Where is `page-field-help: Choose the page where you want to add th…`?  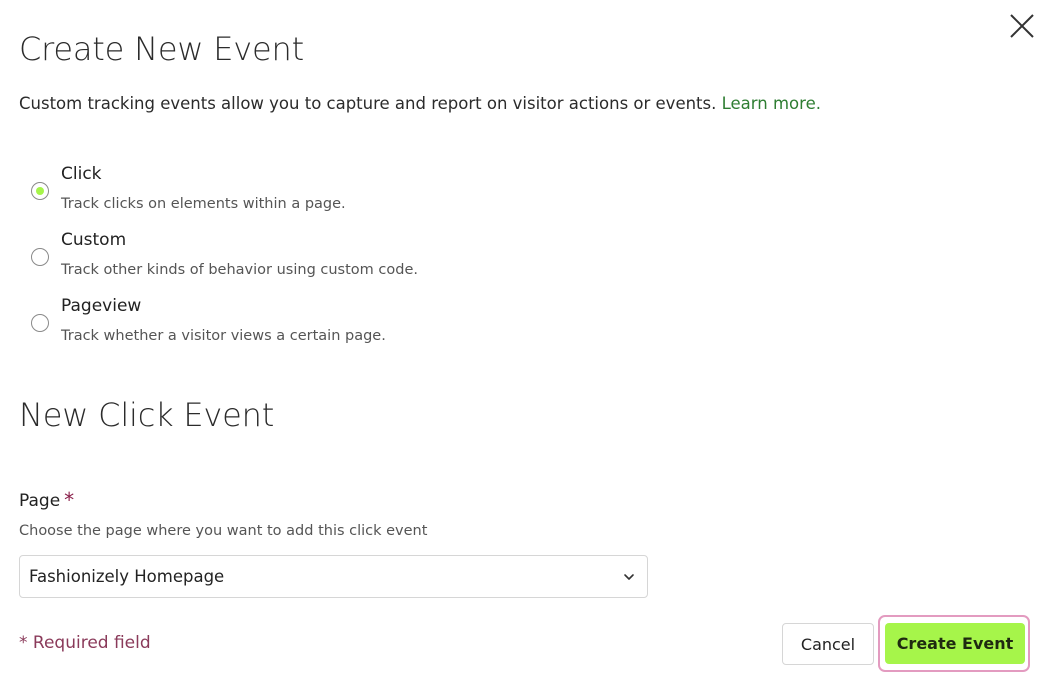
page-field-help: Choose the page where you want to add th… is located at coordinates (223, 531).